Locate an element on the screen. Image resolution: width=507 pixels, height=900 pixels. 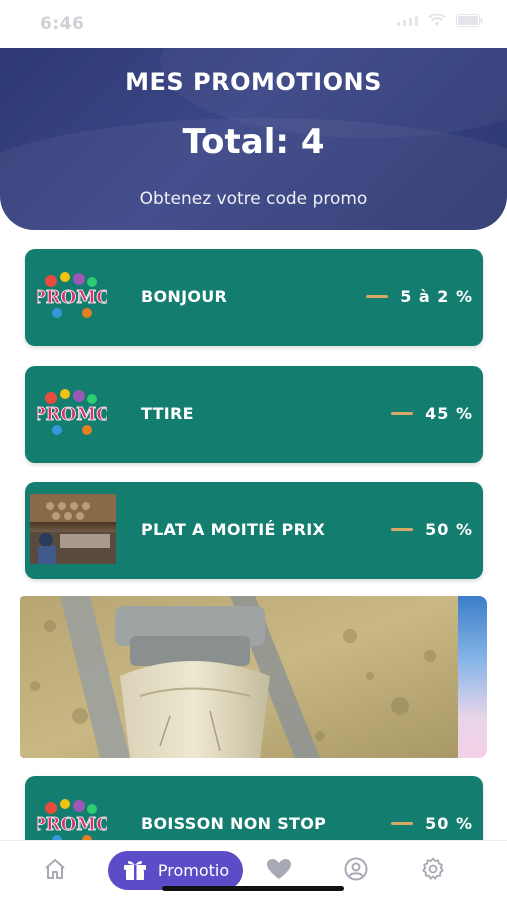
status-time: 6:46 is located at coordinates (62, 24).